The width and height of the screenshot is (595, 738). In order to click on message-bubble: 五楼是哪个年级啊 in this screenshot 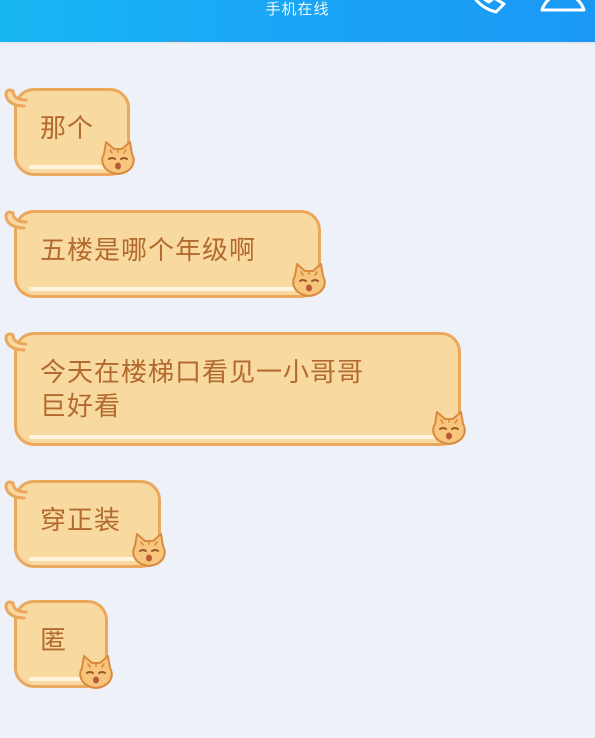, I will do `click(166, 256)`.